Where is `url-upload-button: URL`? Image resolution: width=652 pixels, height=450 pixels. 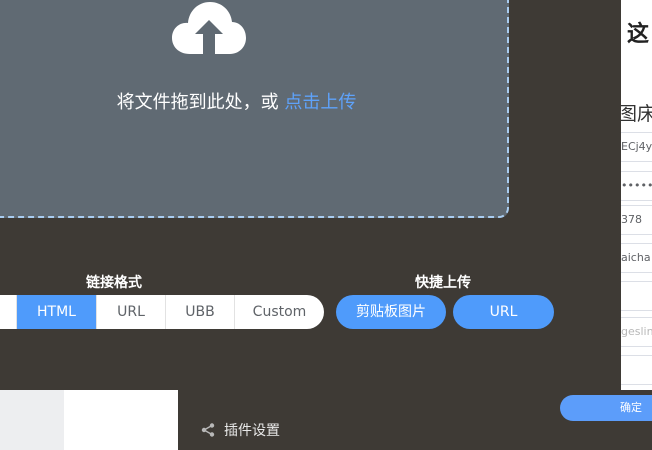
url-upload-button: URL is located at coordinates (503, 312).